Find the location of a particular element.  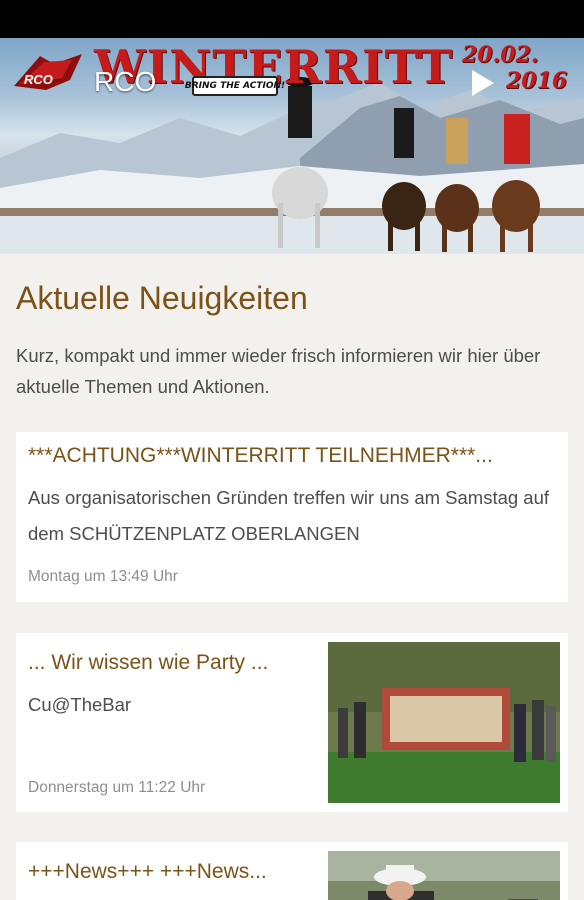

rco-logo: RCO is located at coordinates (48, 72).